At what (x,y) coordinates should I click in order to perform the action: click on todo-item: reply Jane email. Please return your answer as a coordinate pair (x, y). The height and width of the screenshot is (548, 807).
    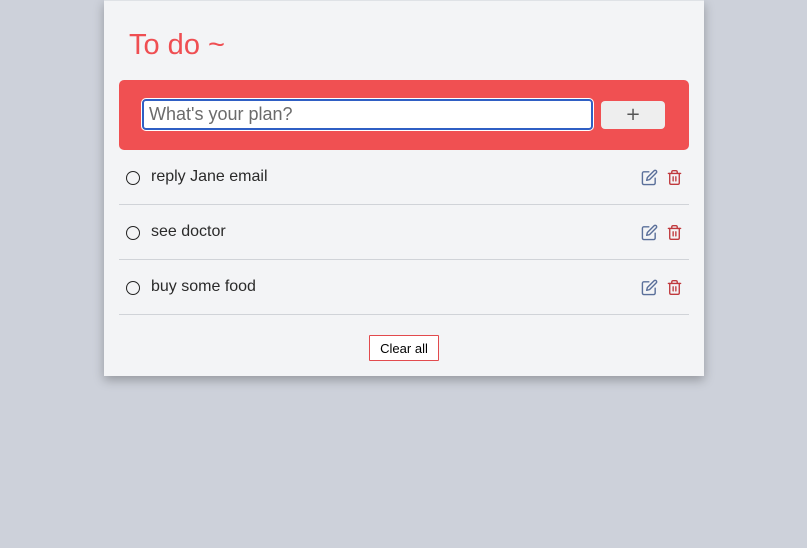
    Looking at the image, I should click on (404, 177).